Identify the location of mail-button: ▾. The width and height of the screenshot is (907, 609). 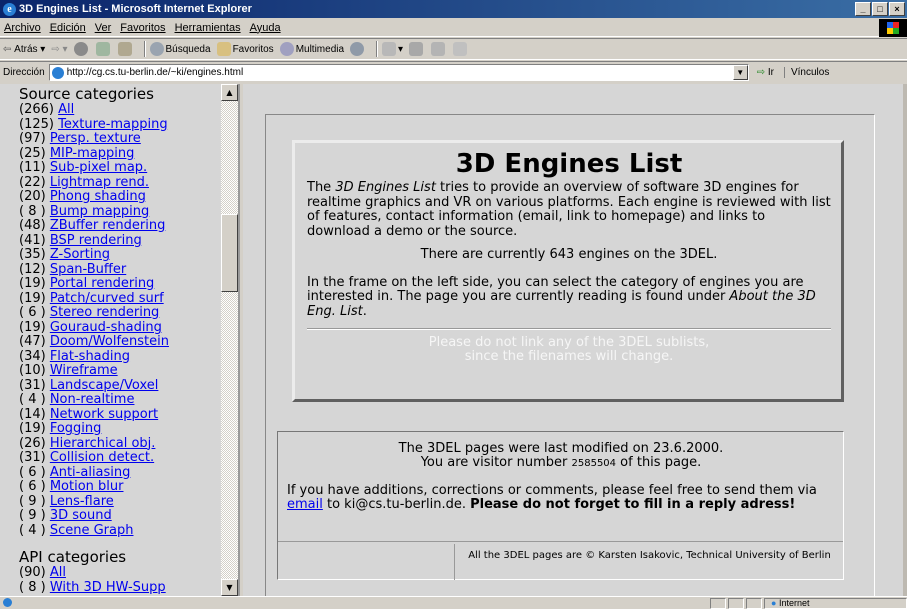
(392, 49).